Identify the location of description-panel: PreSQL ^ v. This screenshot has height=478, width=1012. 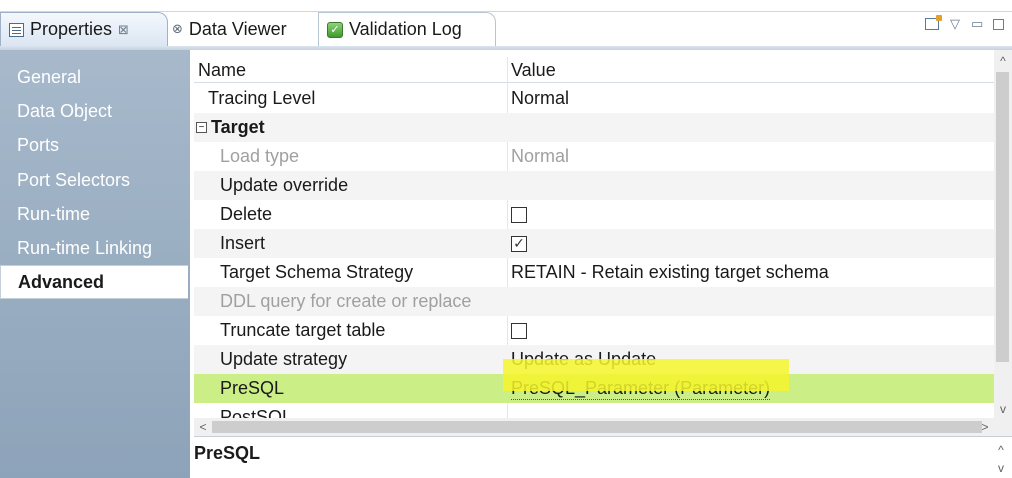
(603, 457).